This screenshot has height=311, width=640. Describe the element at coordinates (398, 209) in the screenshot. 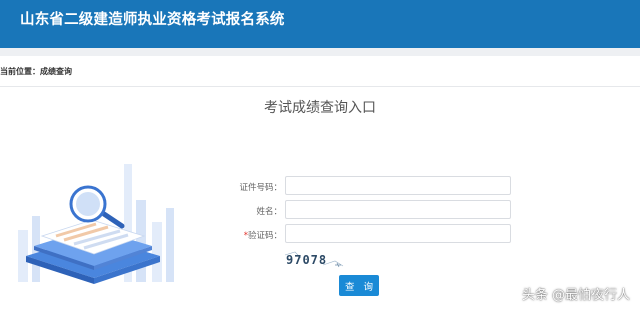

I see `name-input` at that location.